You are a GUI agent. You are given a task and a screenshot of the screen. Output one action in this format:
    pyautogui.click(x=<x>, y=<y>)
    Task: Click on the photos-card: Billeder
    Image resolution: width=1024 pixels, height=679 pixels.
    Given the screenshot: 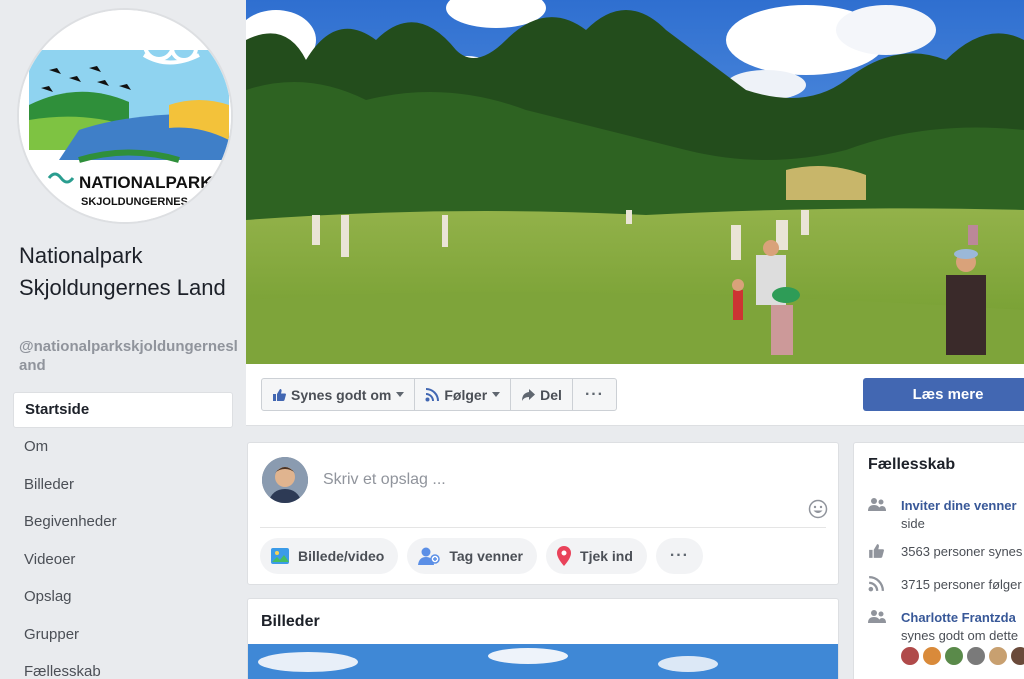 What is the action you would take?
    pyautogui.click(x=543, y=638)
    